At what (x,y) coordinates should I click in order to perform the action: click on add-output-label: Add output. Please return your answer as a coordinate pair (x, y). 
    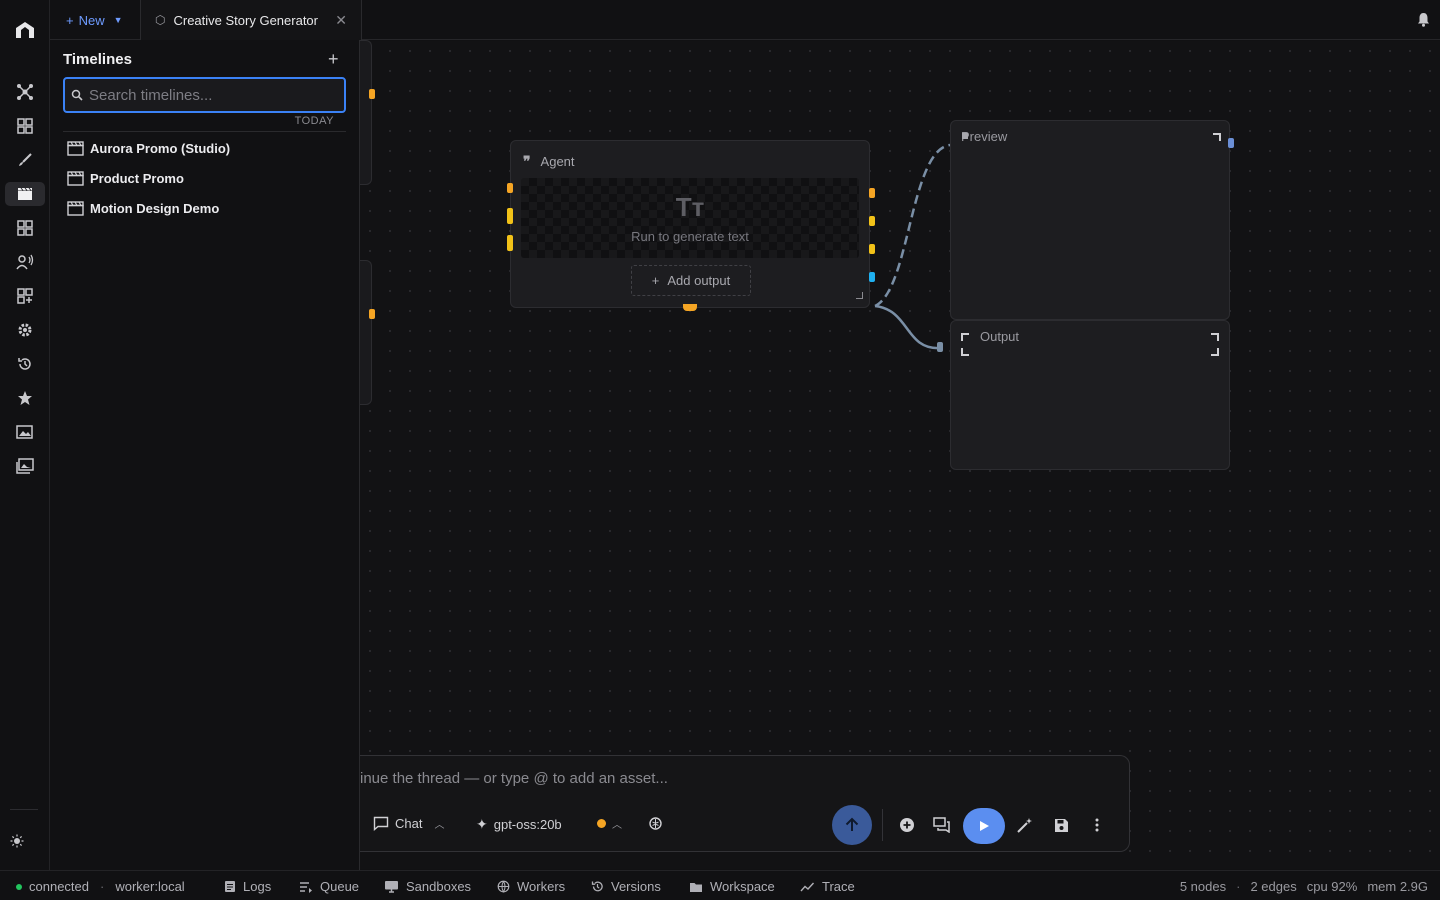
    Looking at the image, I should click on (699, 280).